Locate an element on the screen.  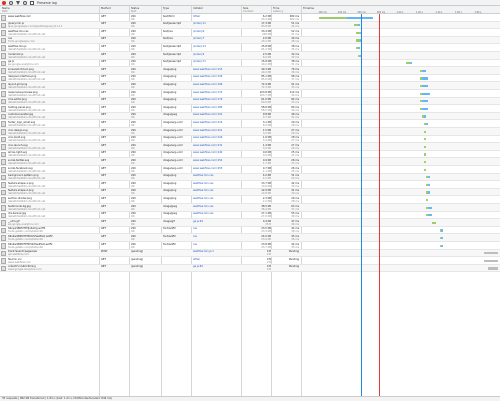
request-initiator-link: ga.js:62 is located at coordinates (217, 266).